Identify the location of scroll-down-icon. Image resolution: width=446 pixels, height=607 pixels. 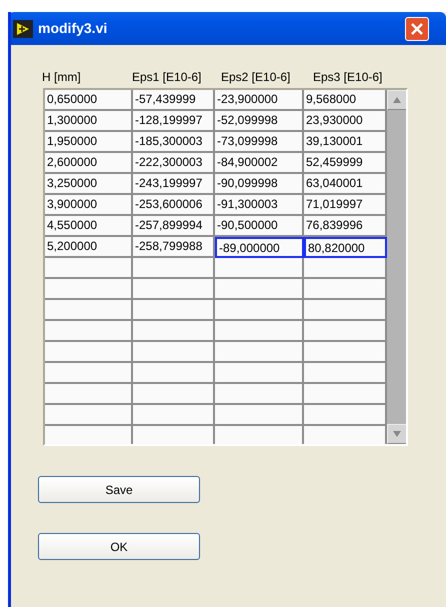
(396, 434).